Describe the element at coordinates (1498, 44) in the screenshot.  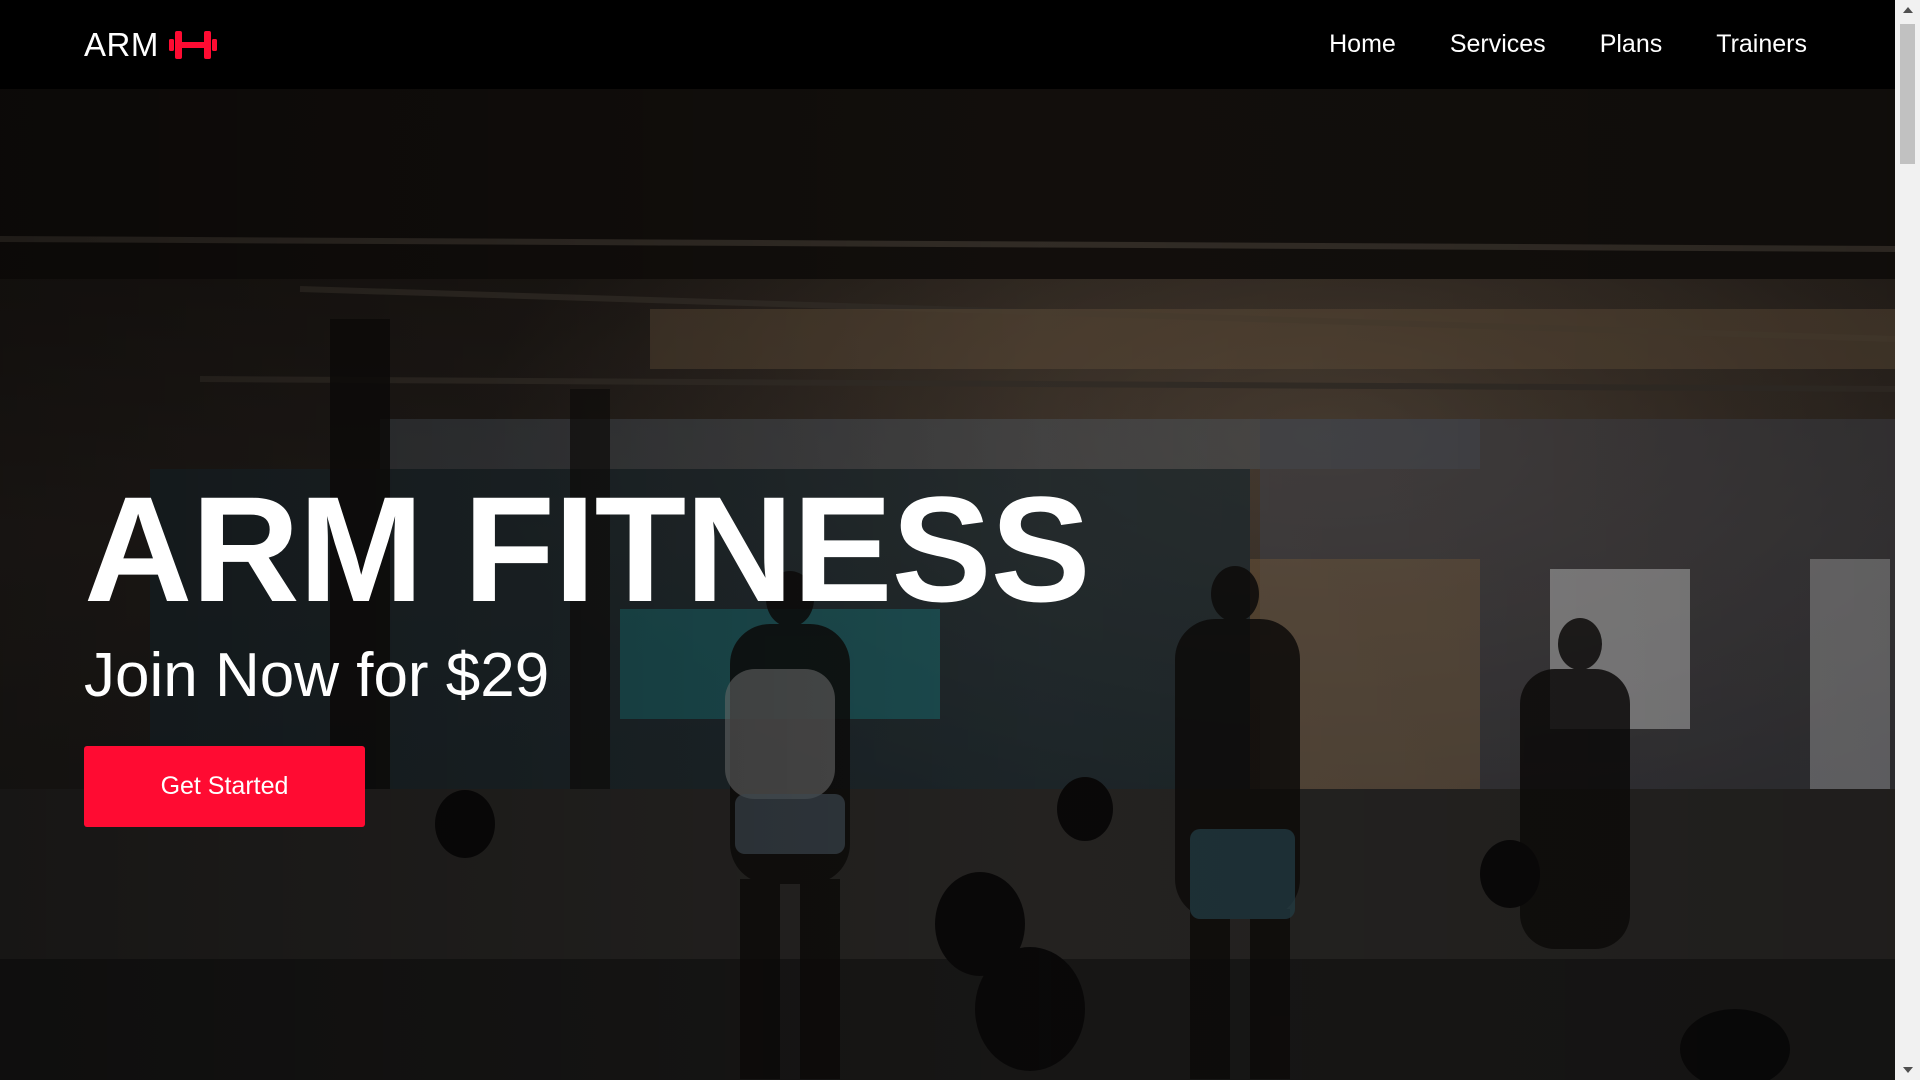
I see `nav-services: Services` at that location.